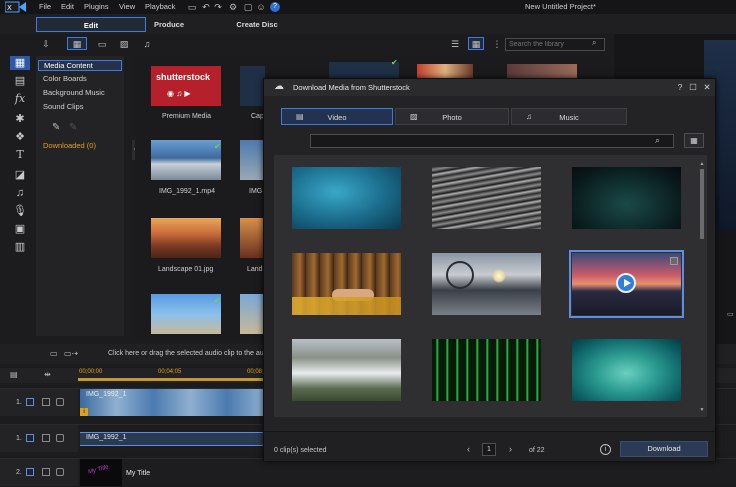 The image size is (736, 487). I want to click on undo-icon: ↶, so click(206, 7).